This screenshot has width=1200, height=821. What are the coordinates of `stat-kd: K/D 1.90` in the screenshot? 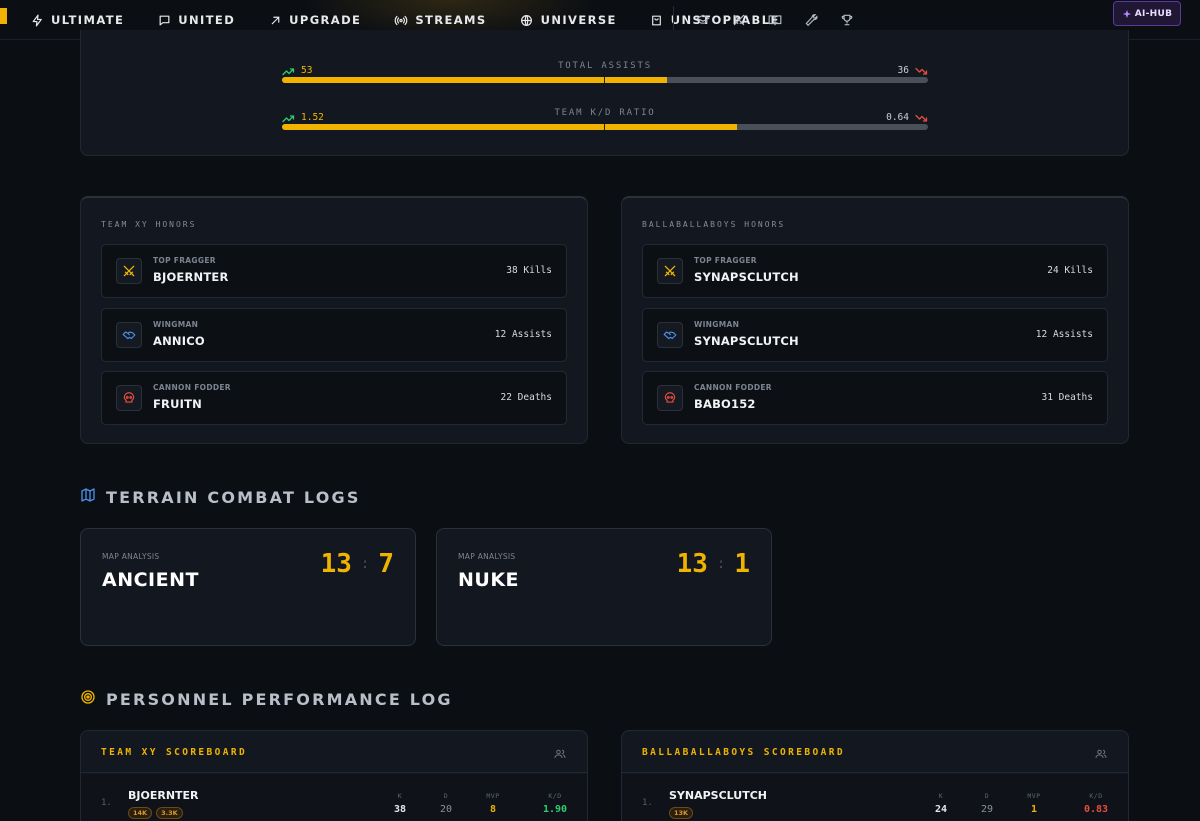 It's located at (555, 803).